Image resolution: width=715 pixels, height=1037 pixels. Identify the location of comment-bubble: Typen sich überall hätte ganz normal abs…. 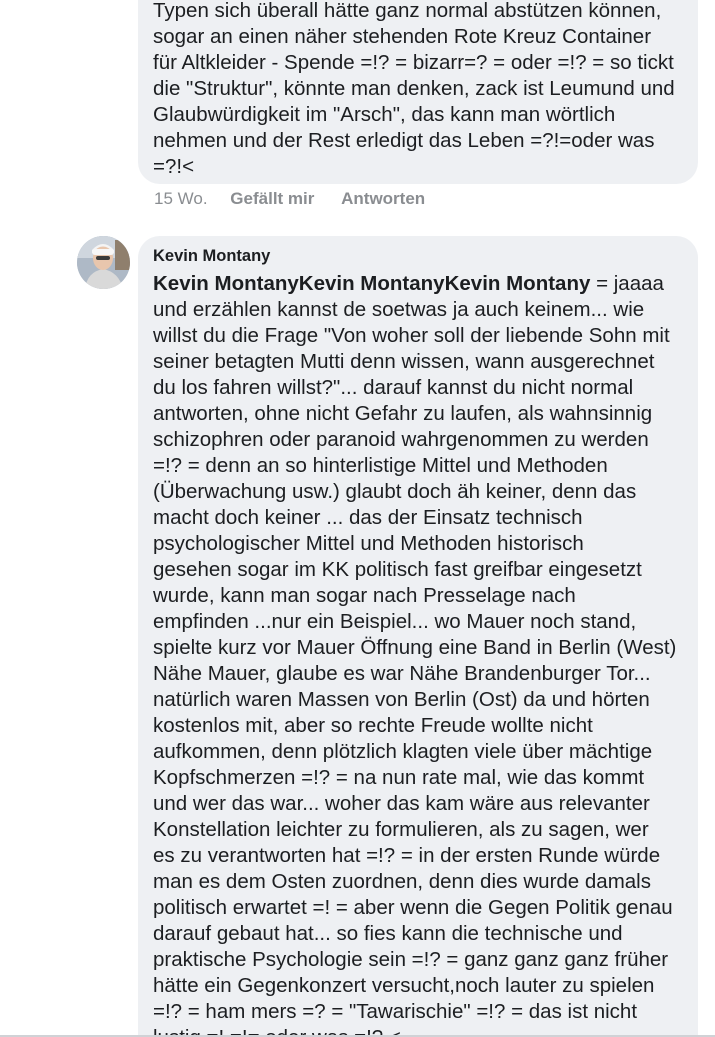
(418, 92).